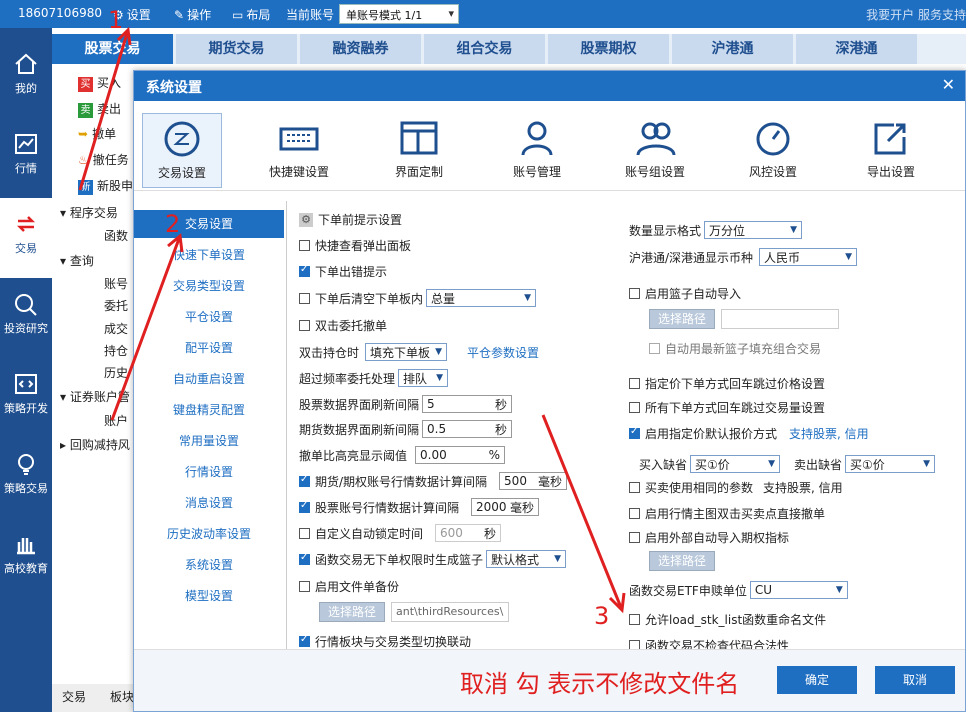  What do you see at coordinates (26, 78) in the screenshot?
I see `nav-mine: 我的` at bounding box center [26, 78].